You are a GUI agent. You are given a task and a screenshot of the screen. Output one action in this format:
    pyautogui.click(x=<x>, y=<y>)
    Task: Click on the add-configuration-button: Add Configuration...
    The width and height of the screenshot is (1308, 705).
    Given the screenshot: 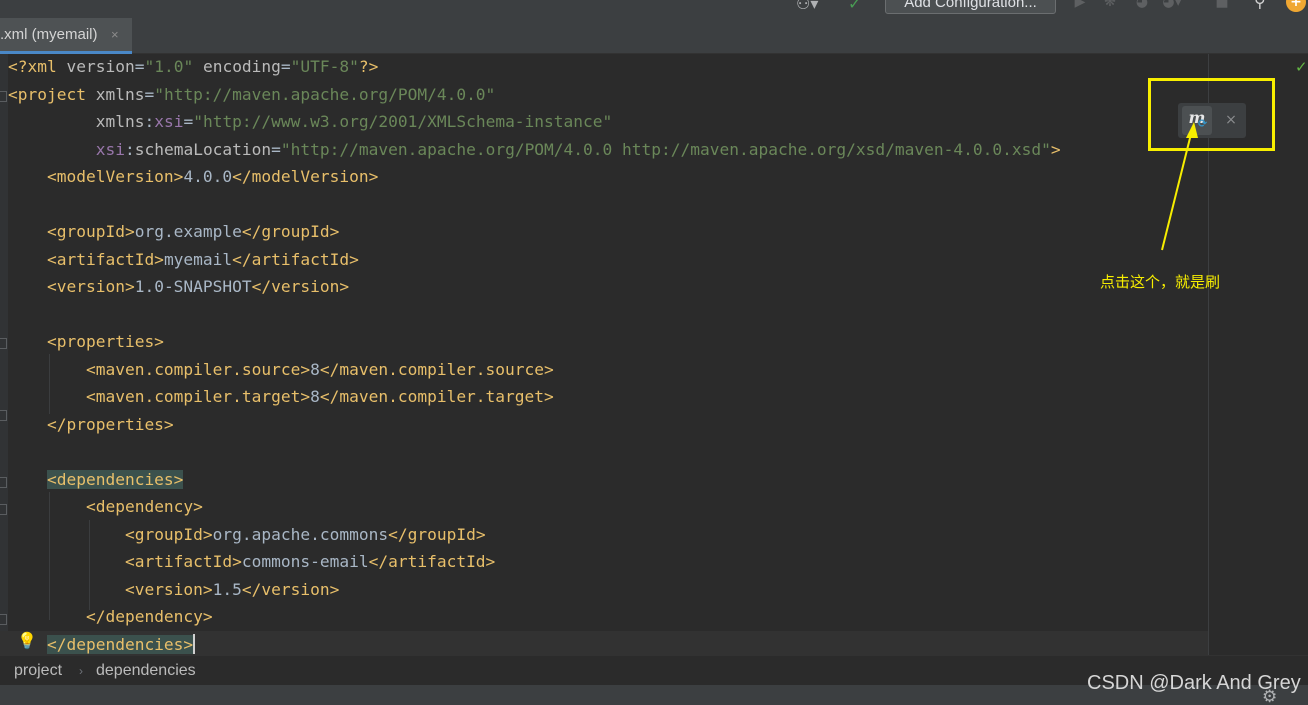 What is the action you would take?
    pyautogui.click(x=970, y=7)
    